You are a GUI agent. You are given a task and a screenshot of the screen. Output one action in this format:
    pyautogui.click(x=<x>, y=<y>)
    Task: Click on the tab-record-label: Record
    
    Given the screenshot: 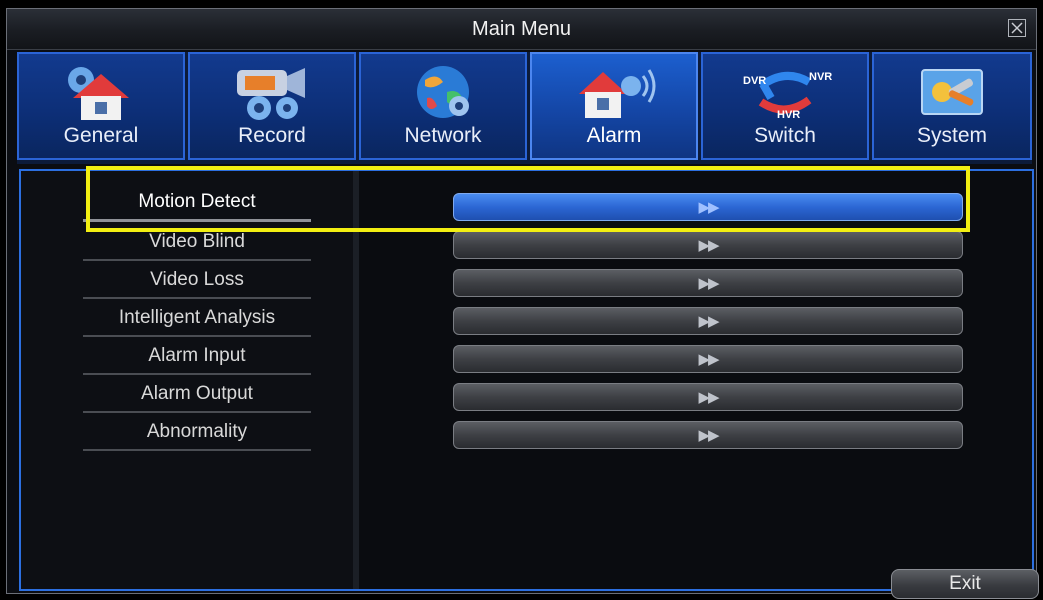 What is the action you would take?
    pyautogui.click(x=272, y=135)
    